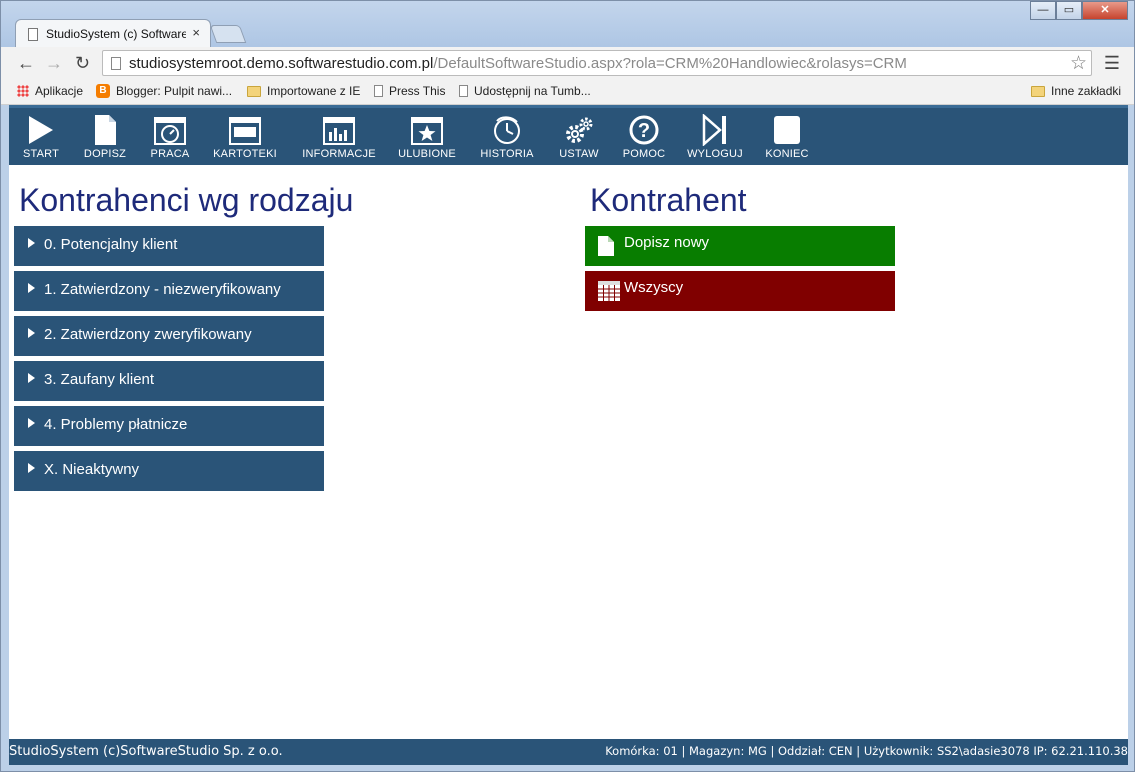 The height and width of the screenshot is (772, 1135). I want to click on left-panel-title: Kontrahenci wg rodzaju, so click(186, 200).